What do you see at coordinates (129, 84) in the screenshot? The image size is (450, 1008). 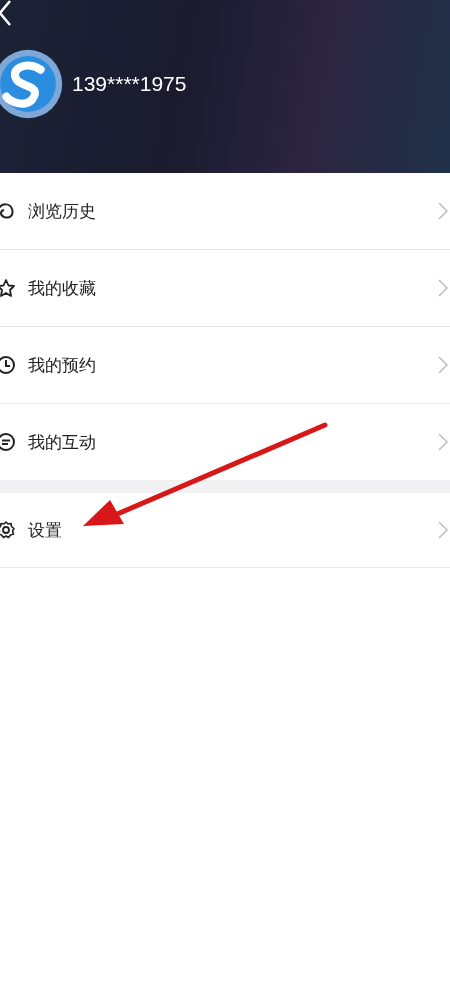 I see `username: 139****1975` at bounding box center [129, 84].